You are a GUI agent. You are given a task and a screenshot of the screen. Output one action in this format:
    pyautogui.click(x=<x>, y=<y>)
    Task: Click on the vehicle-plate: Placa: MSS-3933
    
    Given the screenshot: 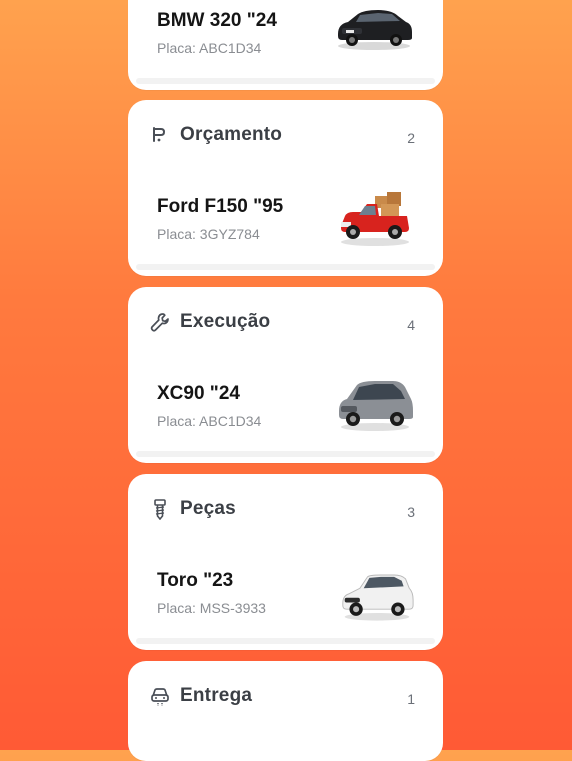 What is the action you would take?
    pyautogui.click(x=211, y=608)
    